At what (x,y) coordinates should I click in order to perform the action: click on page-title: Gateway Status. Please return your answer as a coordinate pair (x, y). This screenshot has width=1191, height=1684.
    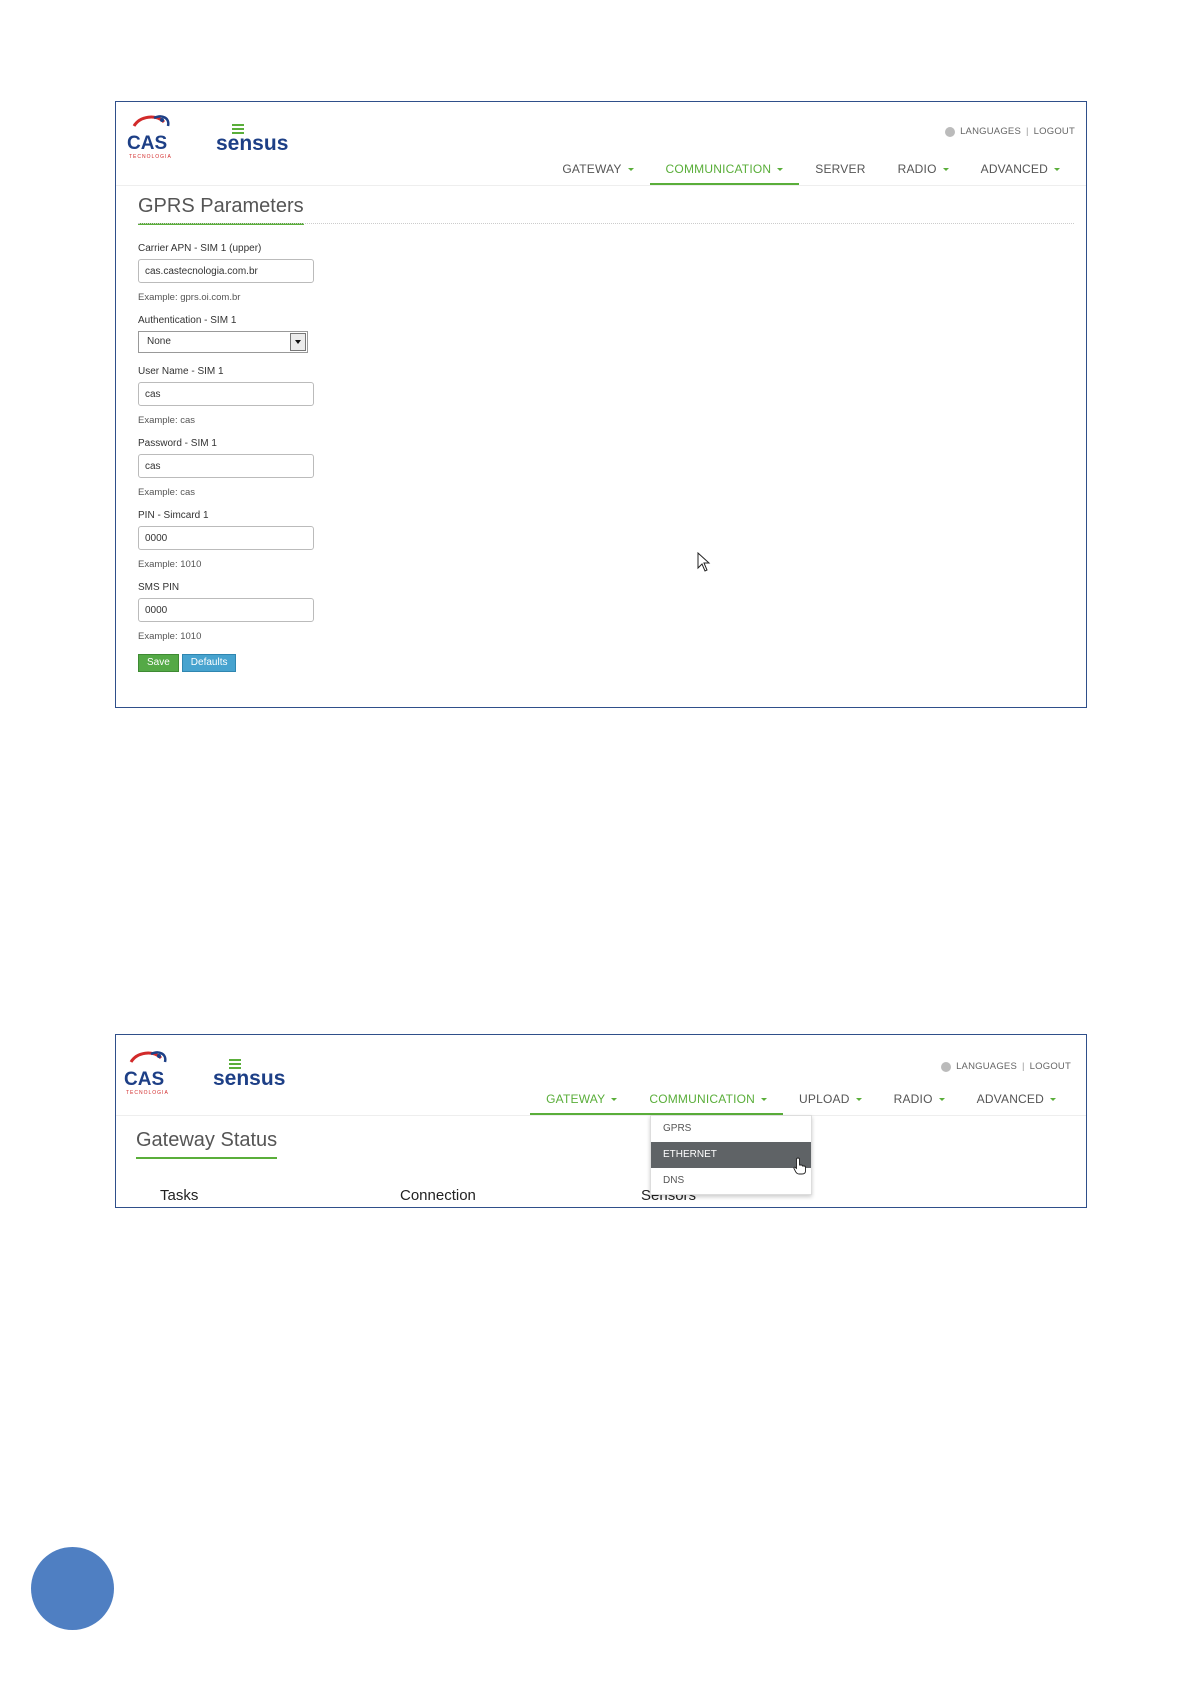
    Looking at the image, I should click on (207, 1144).